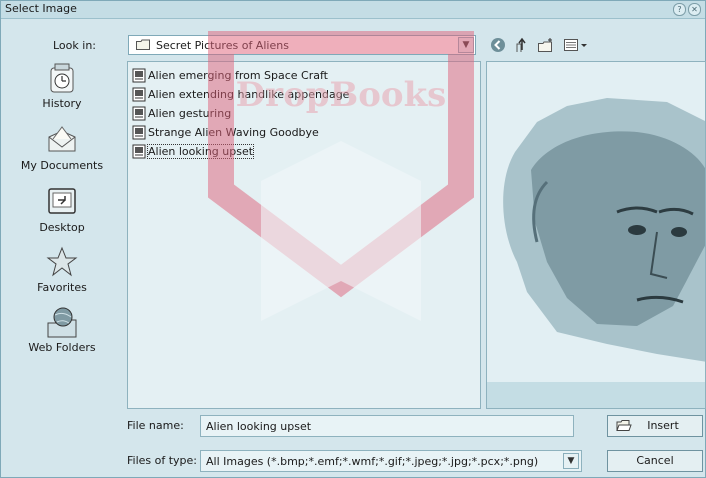 This screenshot has height=478, width=706. Describe the element at coordinates (62, 227) in the screenshot. I see `places-item-label: Desktop` at that location.